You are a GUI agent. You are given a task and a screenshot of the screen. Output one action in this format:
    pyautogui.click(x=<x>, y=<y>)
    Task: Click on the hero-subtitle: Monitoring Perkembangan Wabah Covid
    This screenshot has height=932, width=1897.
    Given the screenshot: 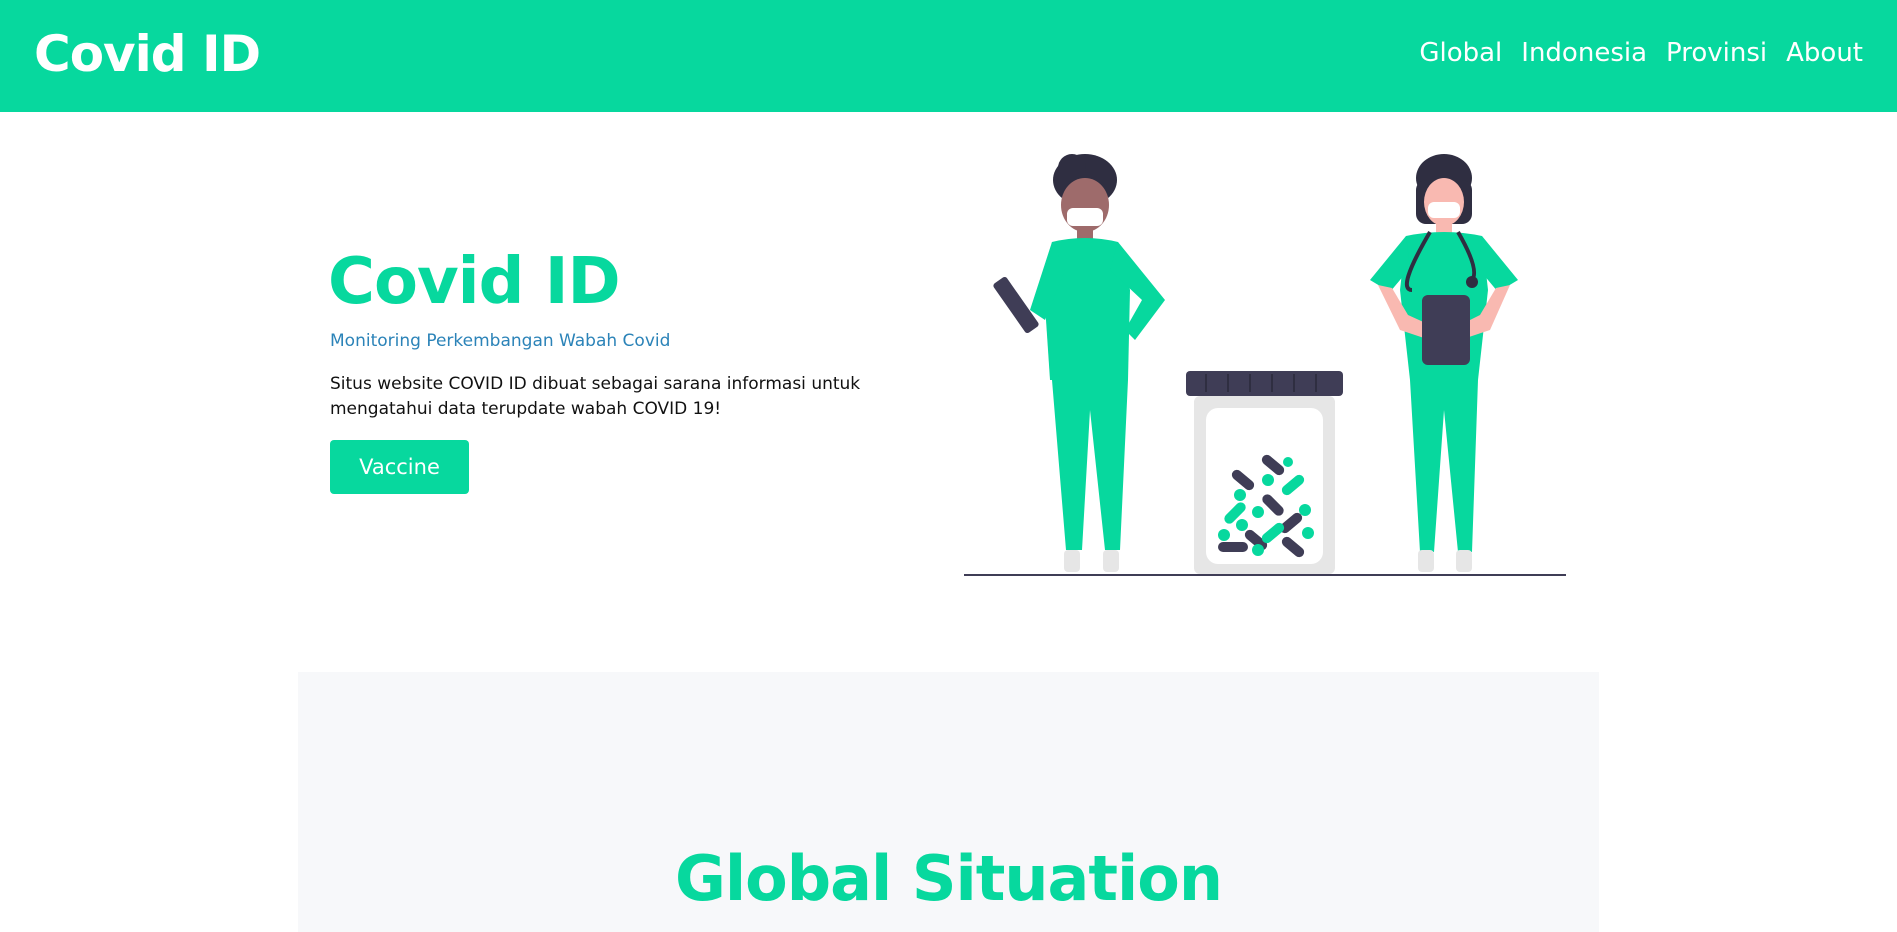 What is the action you would take?
    pyautogui.click(x=500, y=341)
    